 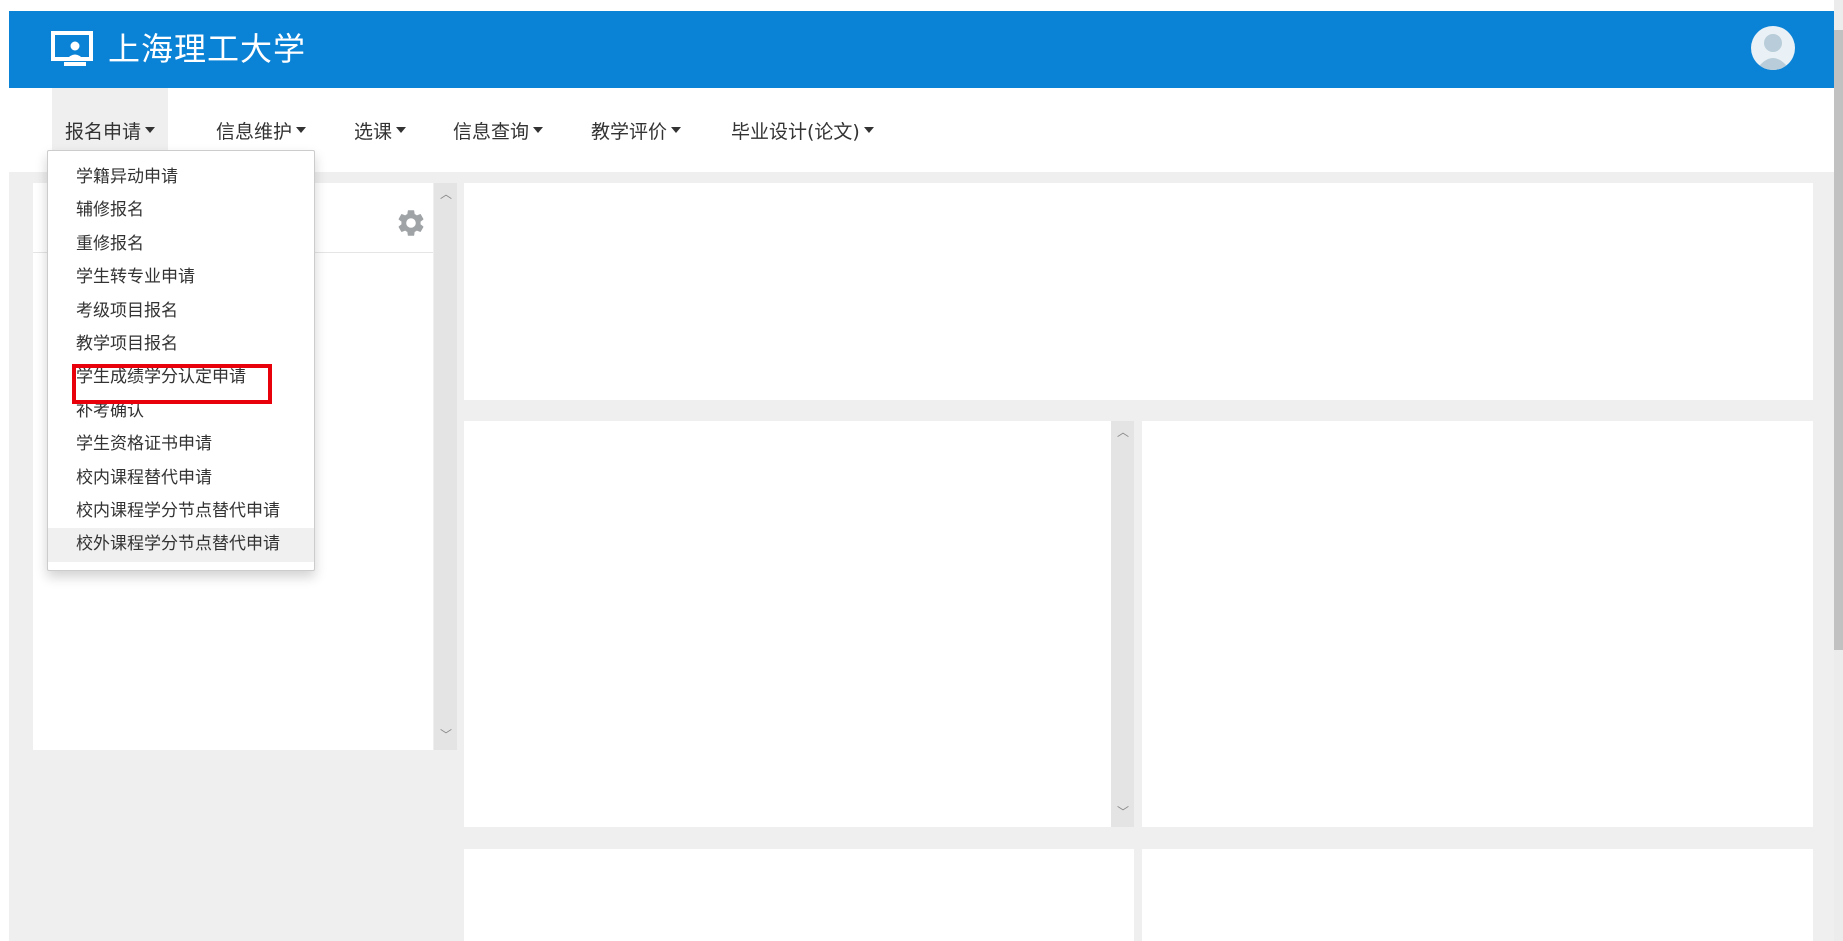 What do you see at coordinates (181, 344) in the screenshot?
I see `dropdown-item-teaching-project: 教学项目报名` at bounding box center [181, 344].